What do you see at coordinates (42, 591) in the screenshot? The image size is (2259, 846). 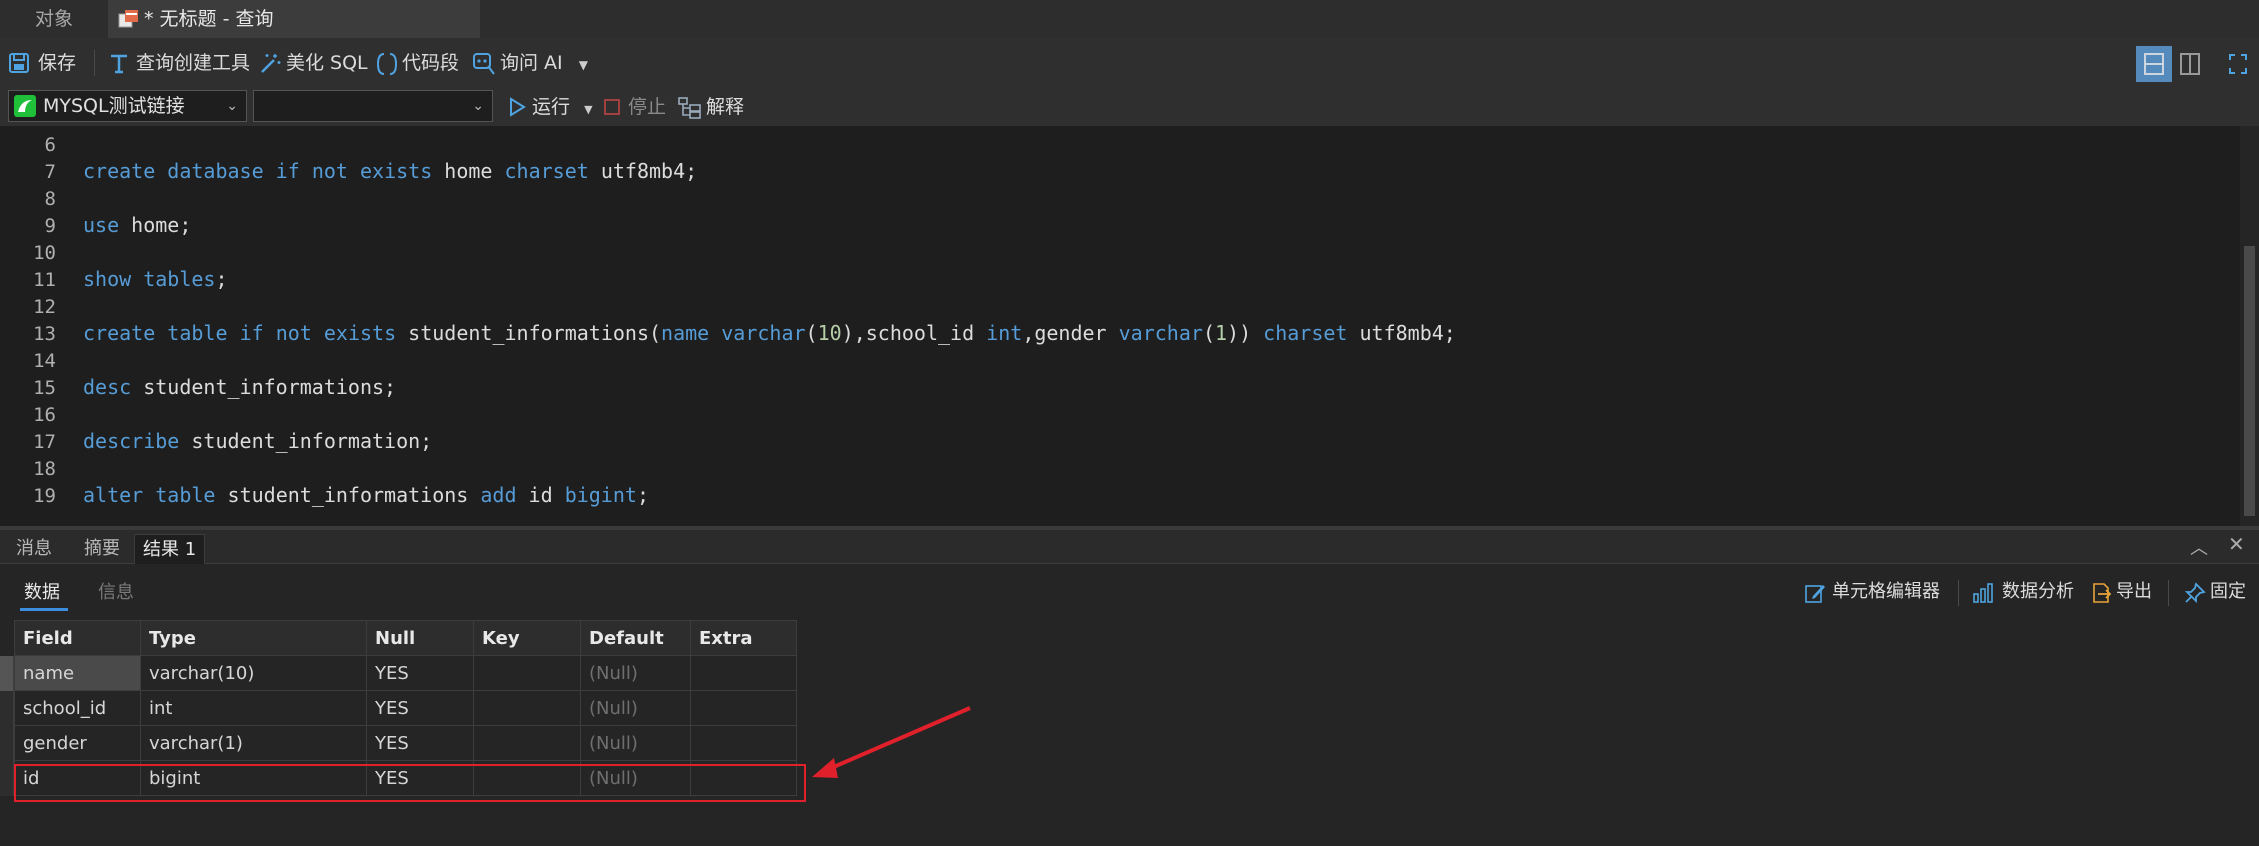 I see `subtab-data: 数据` at bounding box center [42, 591].